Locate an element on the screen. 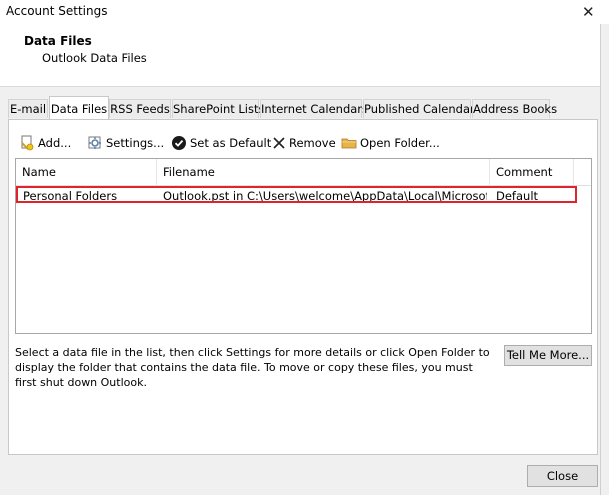 This screenshot has height=495, width=609. tab-address-books: Address Books is located at coordinates (514, 108).